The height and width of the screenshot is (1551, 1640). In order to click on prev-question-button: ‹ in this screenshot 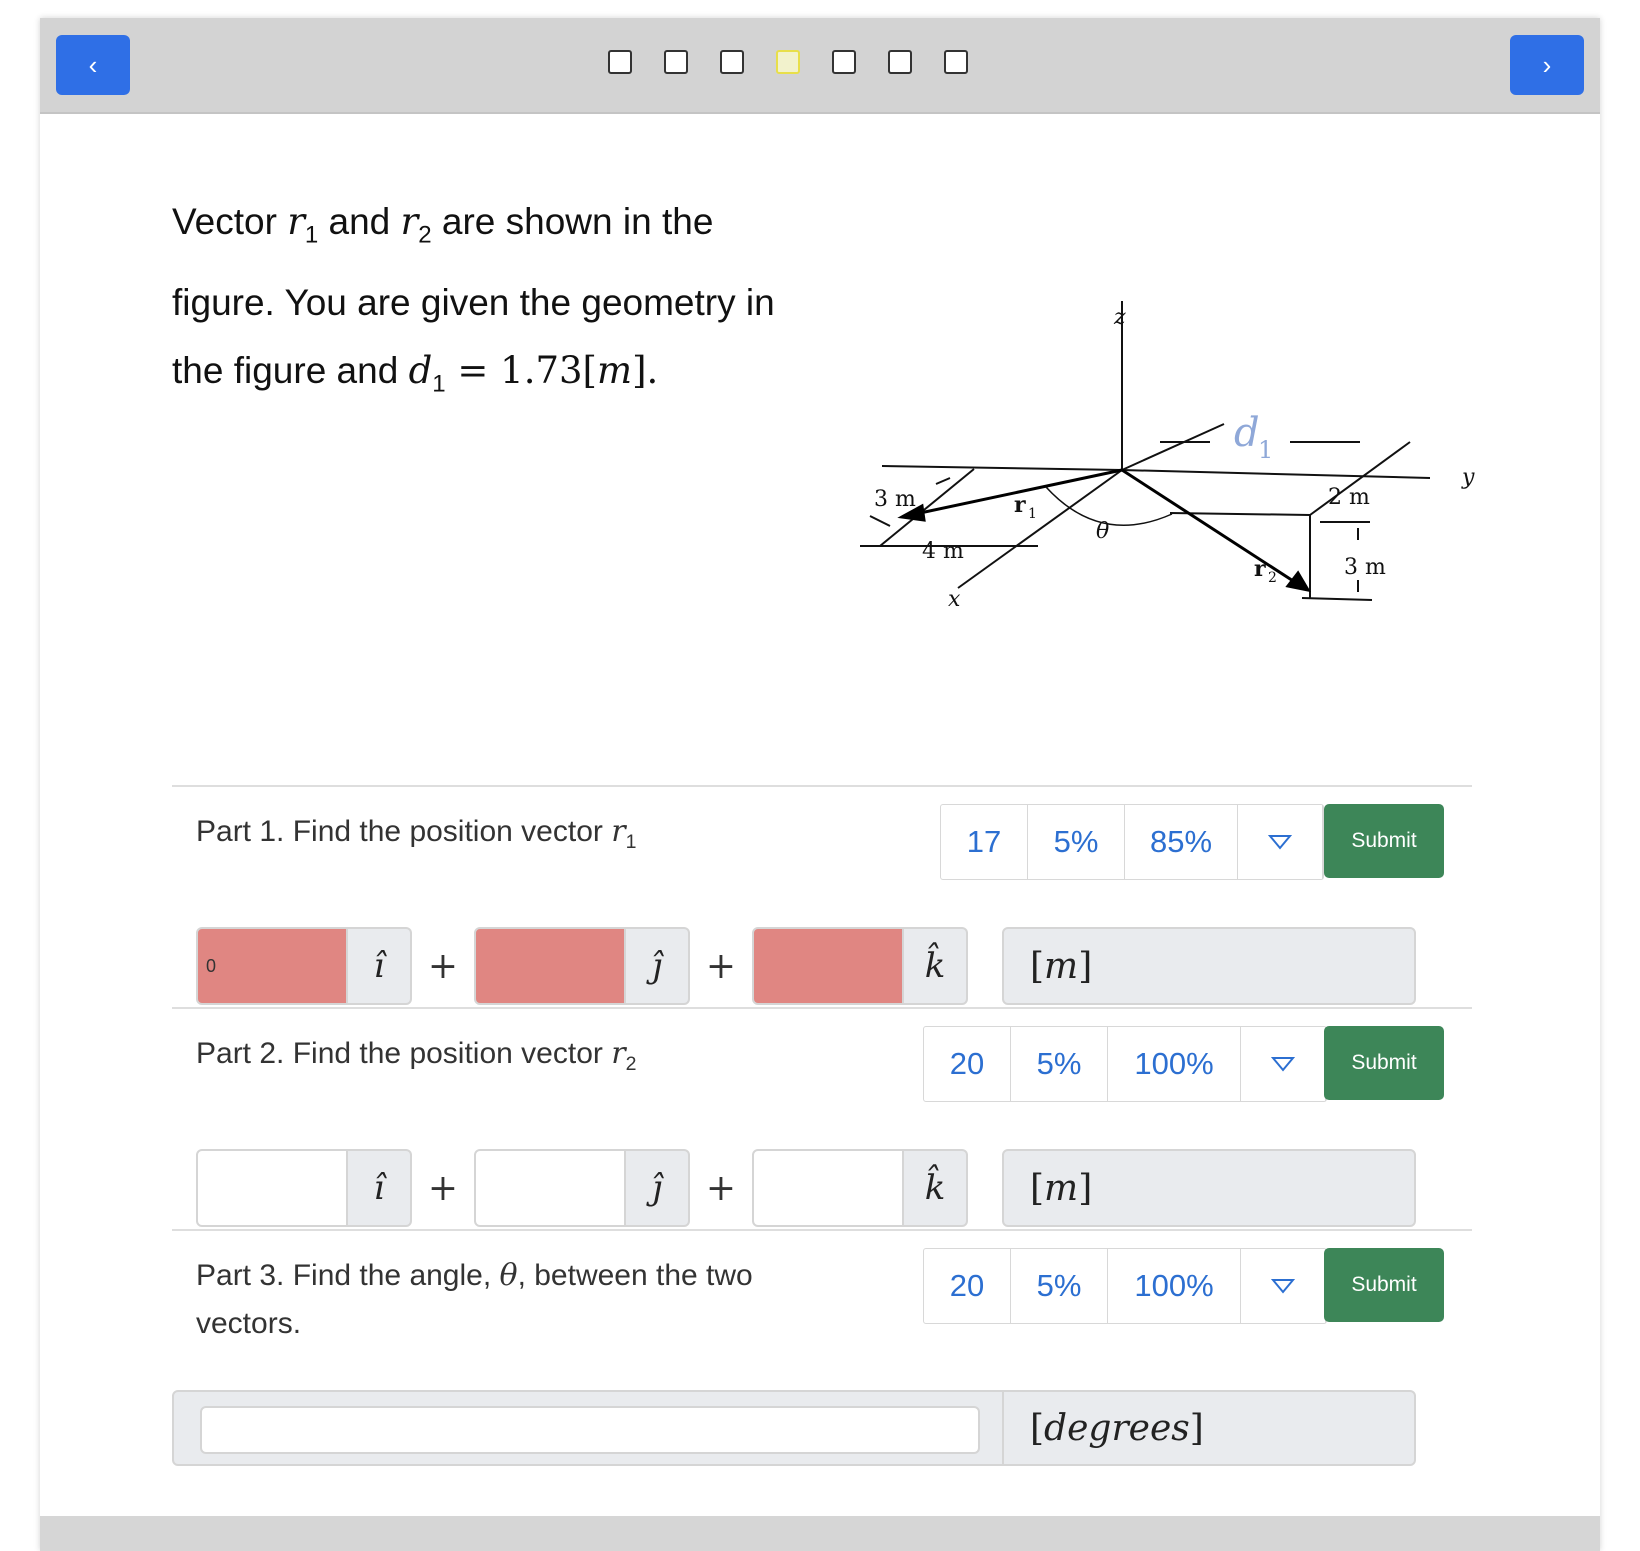, I will do `click(93, 65)`.